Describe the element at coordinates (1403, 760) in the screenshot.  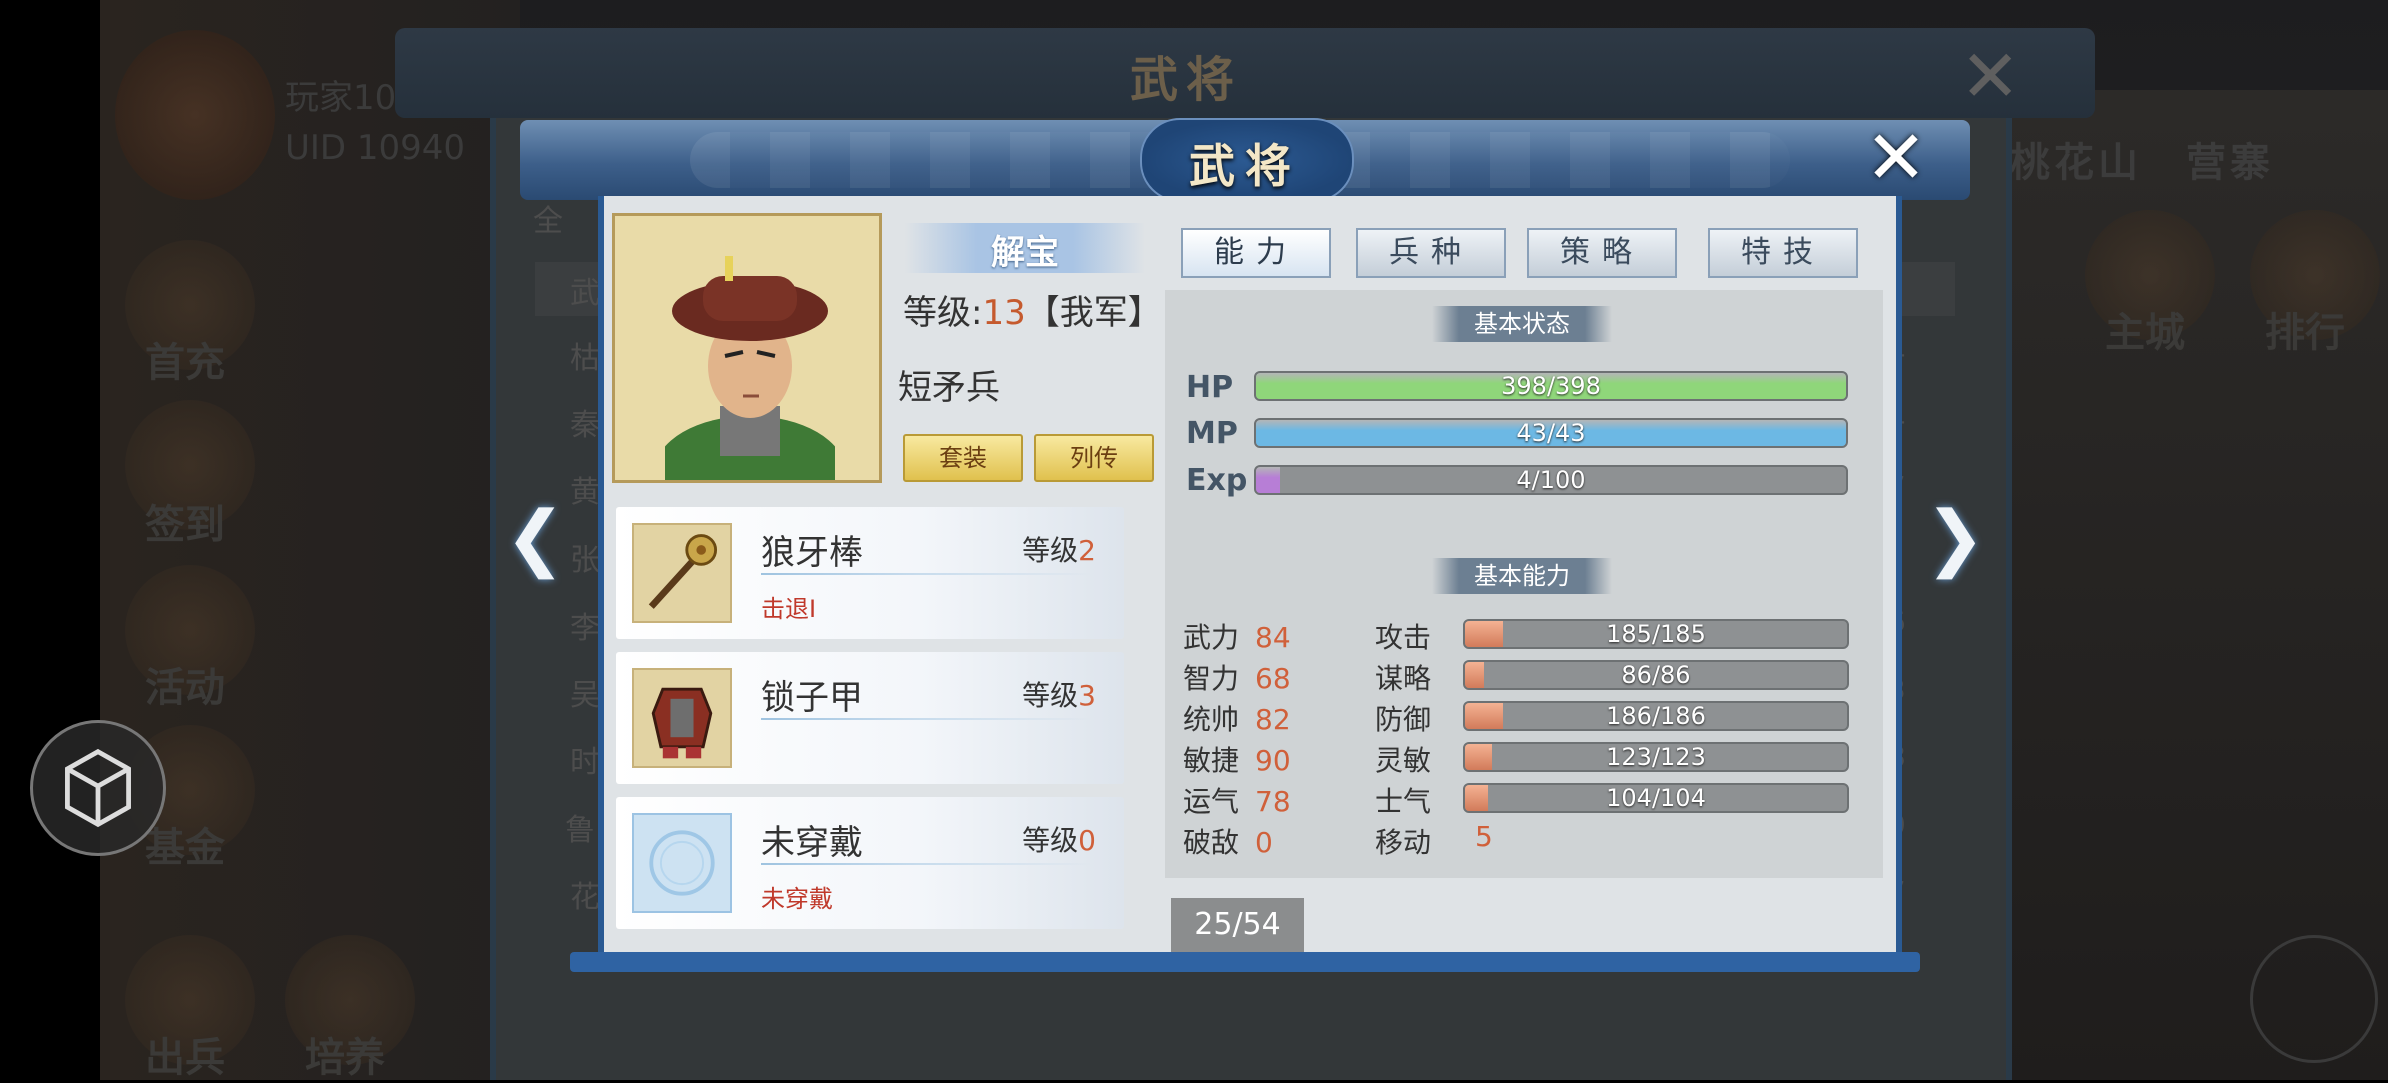
I see `stat-name: 灵敏` at that location.